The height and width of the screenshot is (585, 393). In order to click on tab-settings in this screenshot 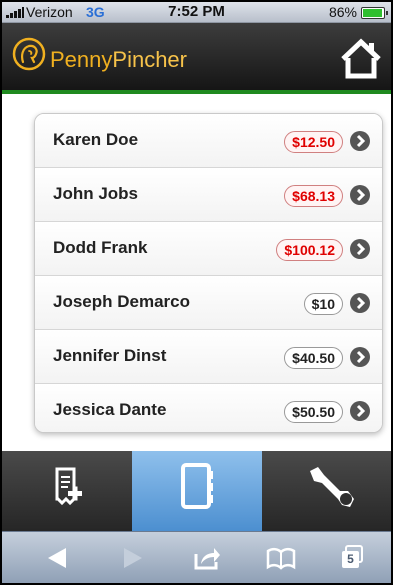, I will do `click(326, 491)`.